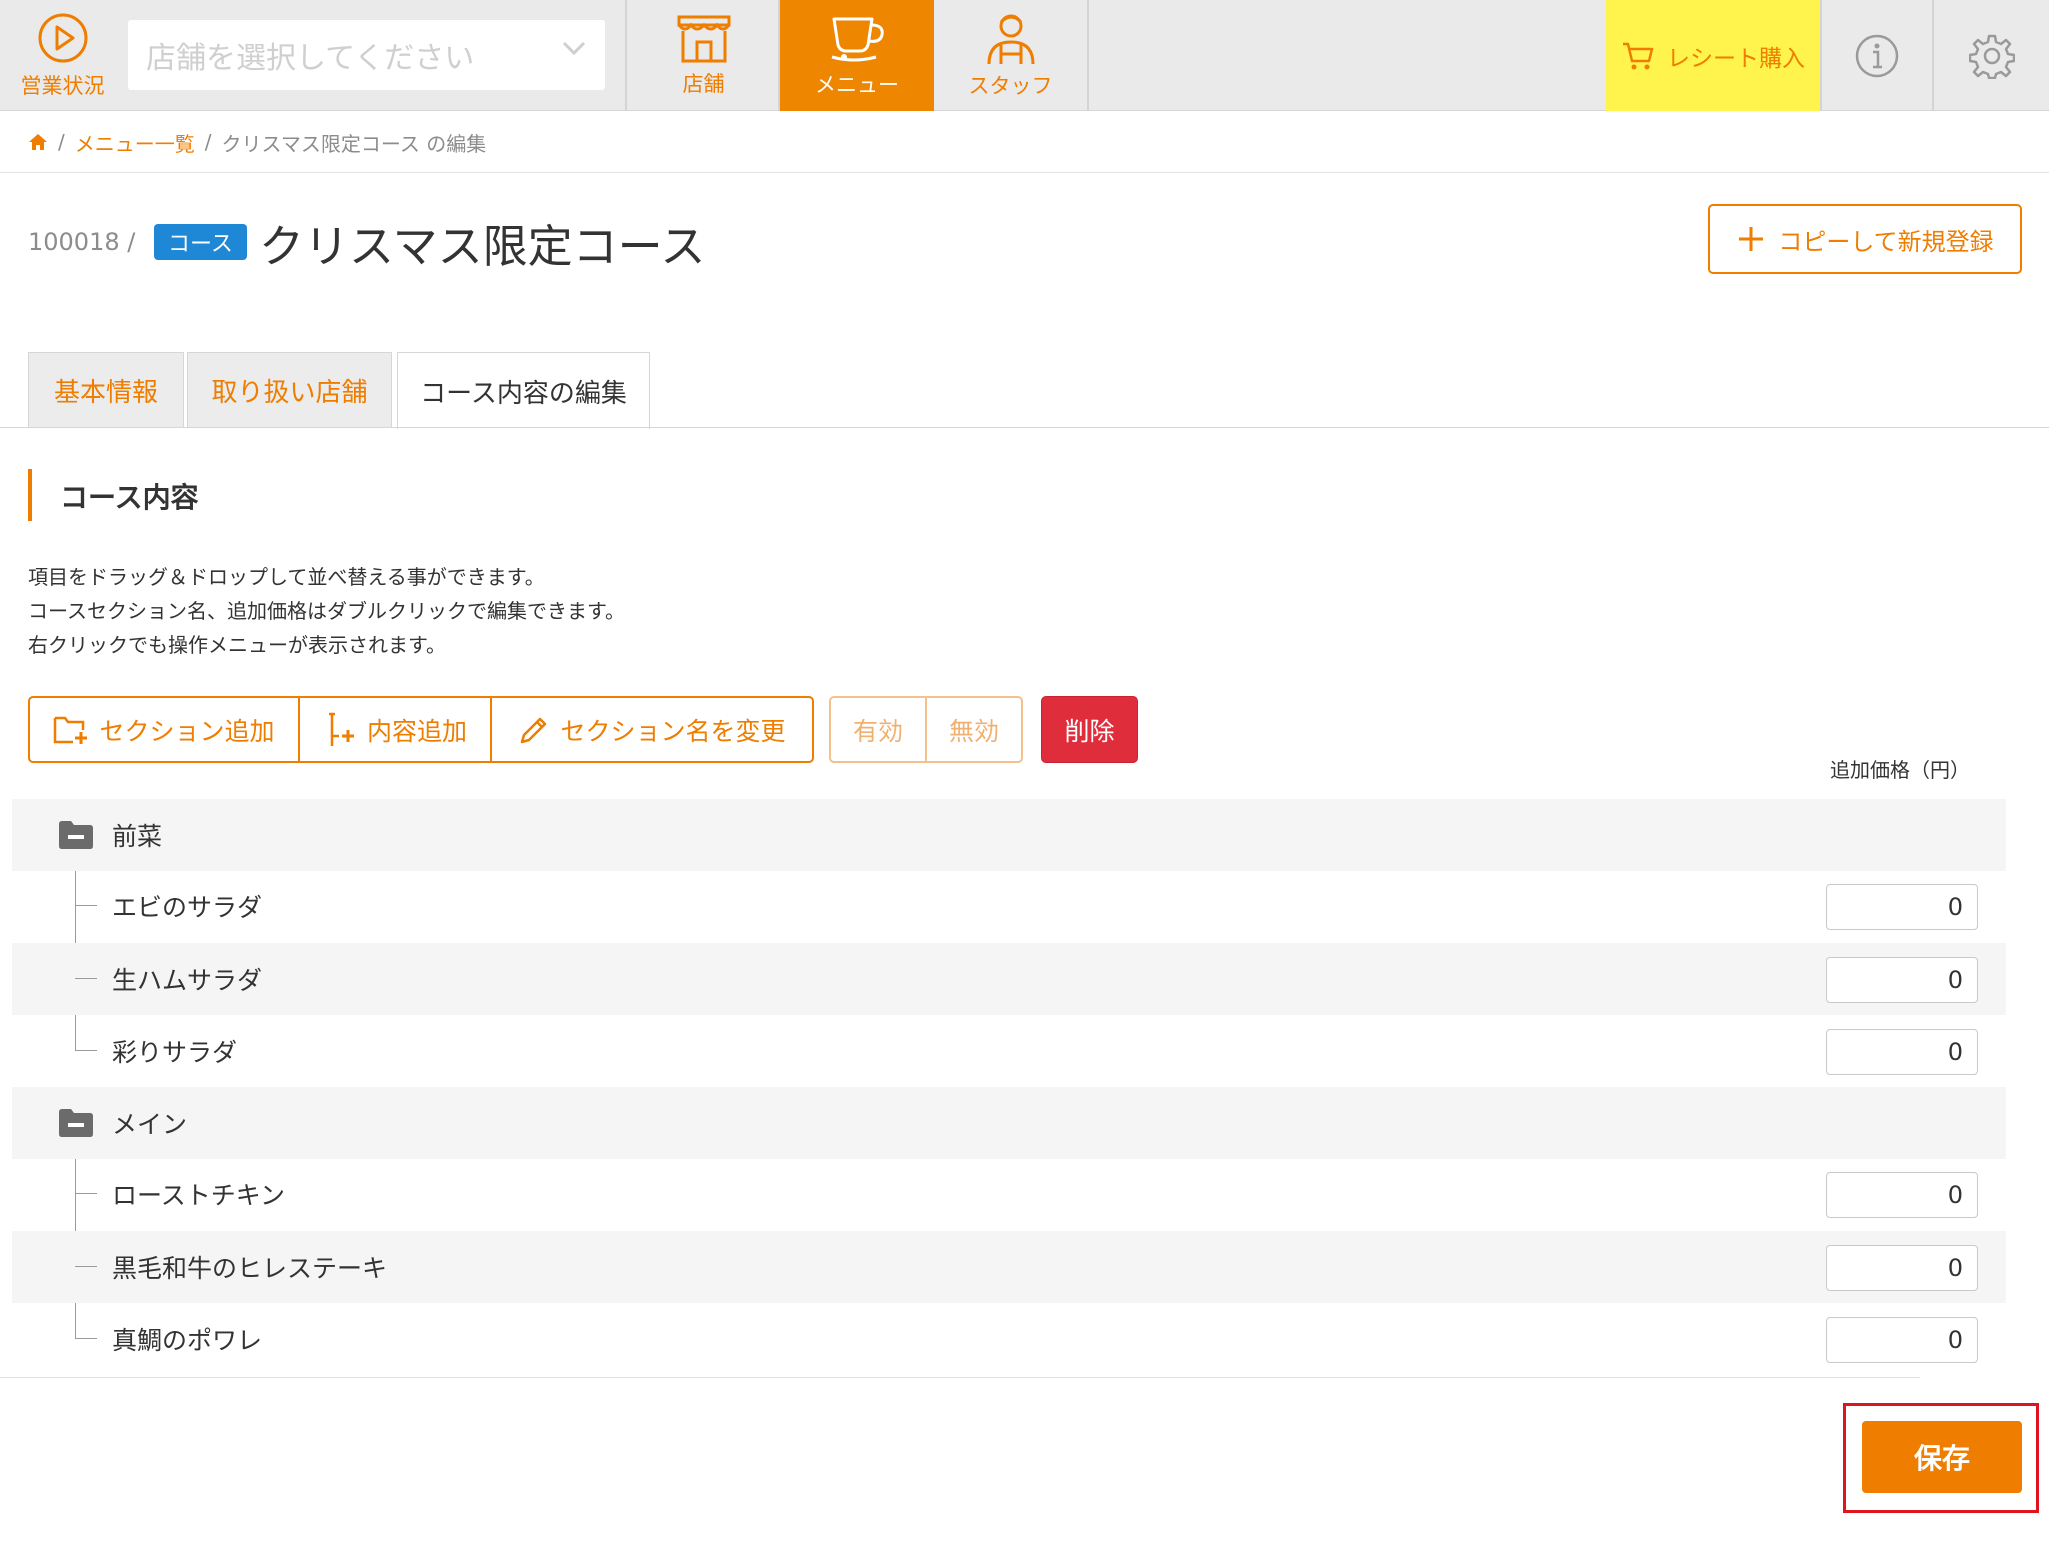 The height and width of the screenshot is (1546, 2049). Describe the element at coordinates (310, 58) in the screenshot. I see `store-select-placeholder: 店舗を選択してください` at that location.